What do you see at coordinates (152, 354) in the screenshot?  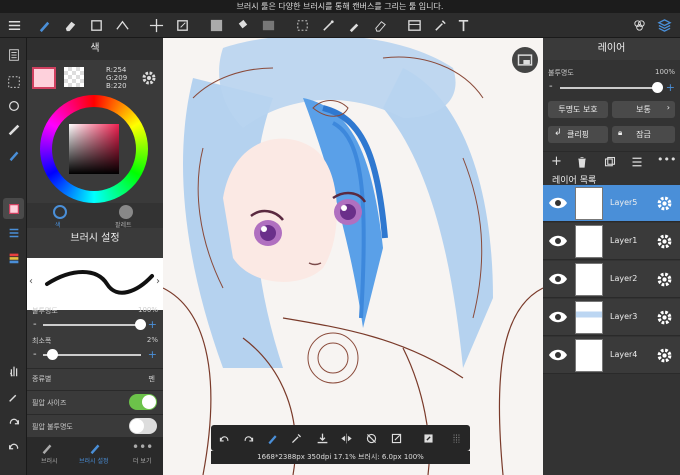 I see `min-width-plus-button: +` at bounding box center [152, 354].